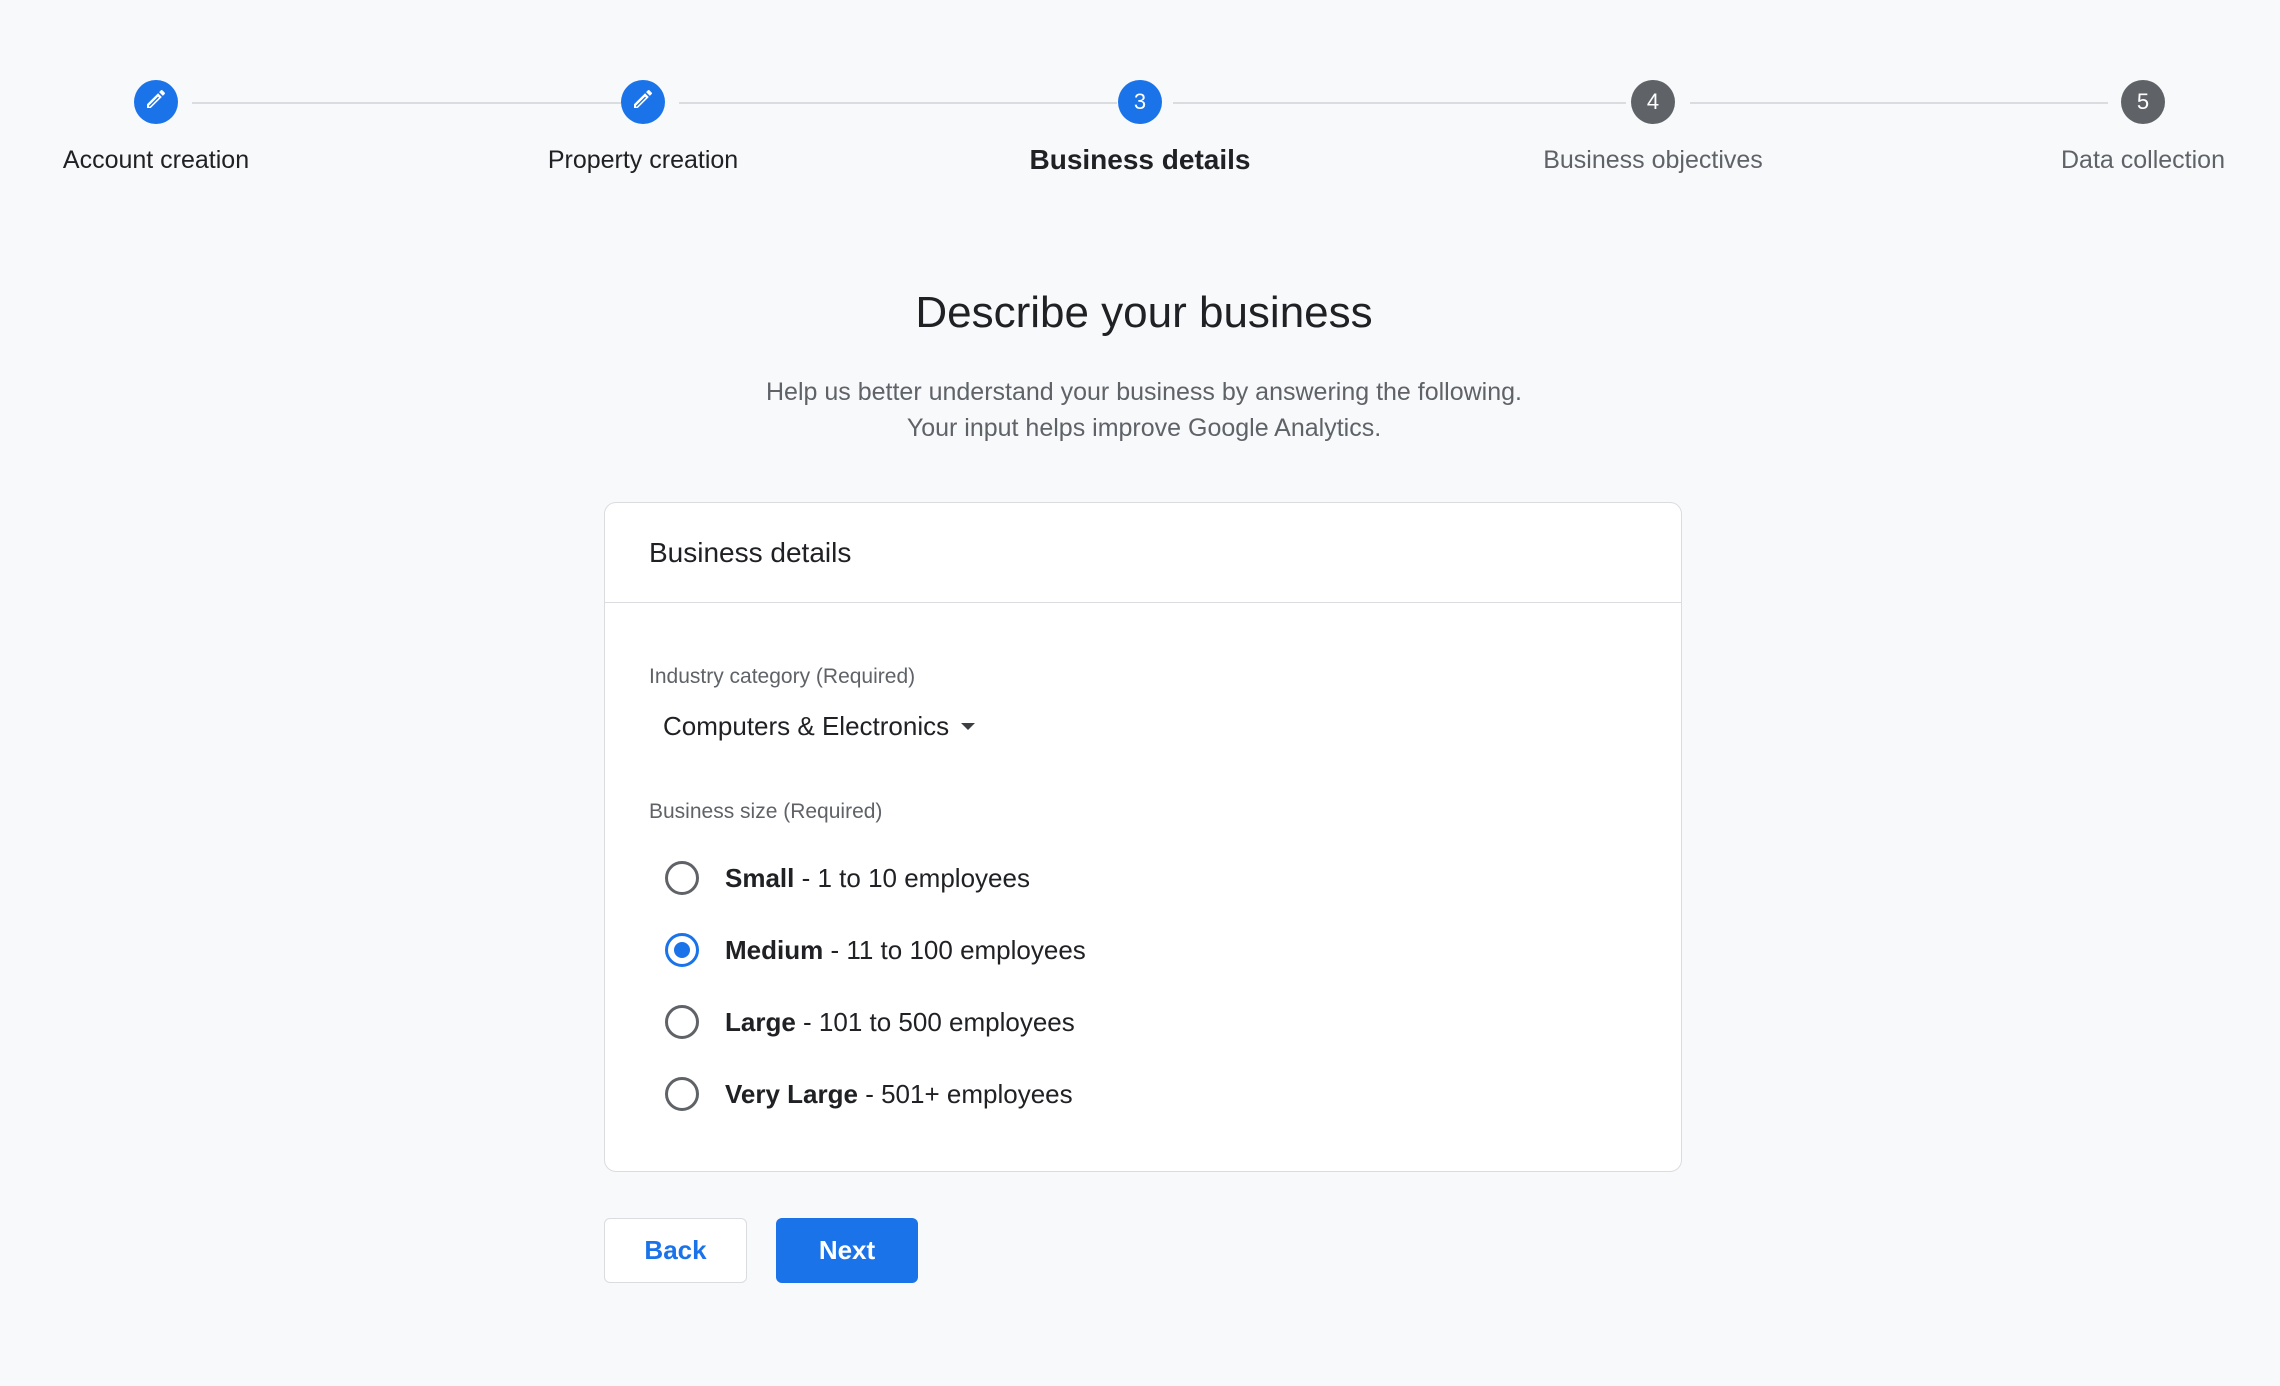  Describe the element at coordinates (643, 127) in the screenshot. I see `step-property-creation: Property creation` at that location.